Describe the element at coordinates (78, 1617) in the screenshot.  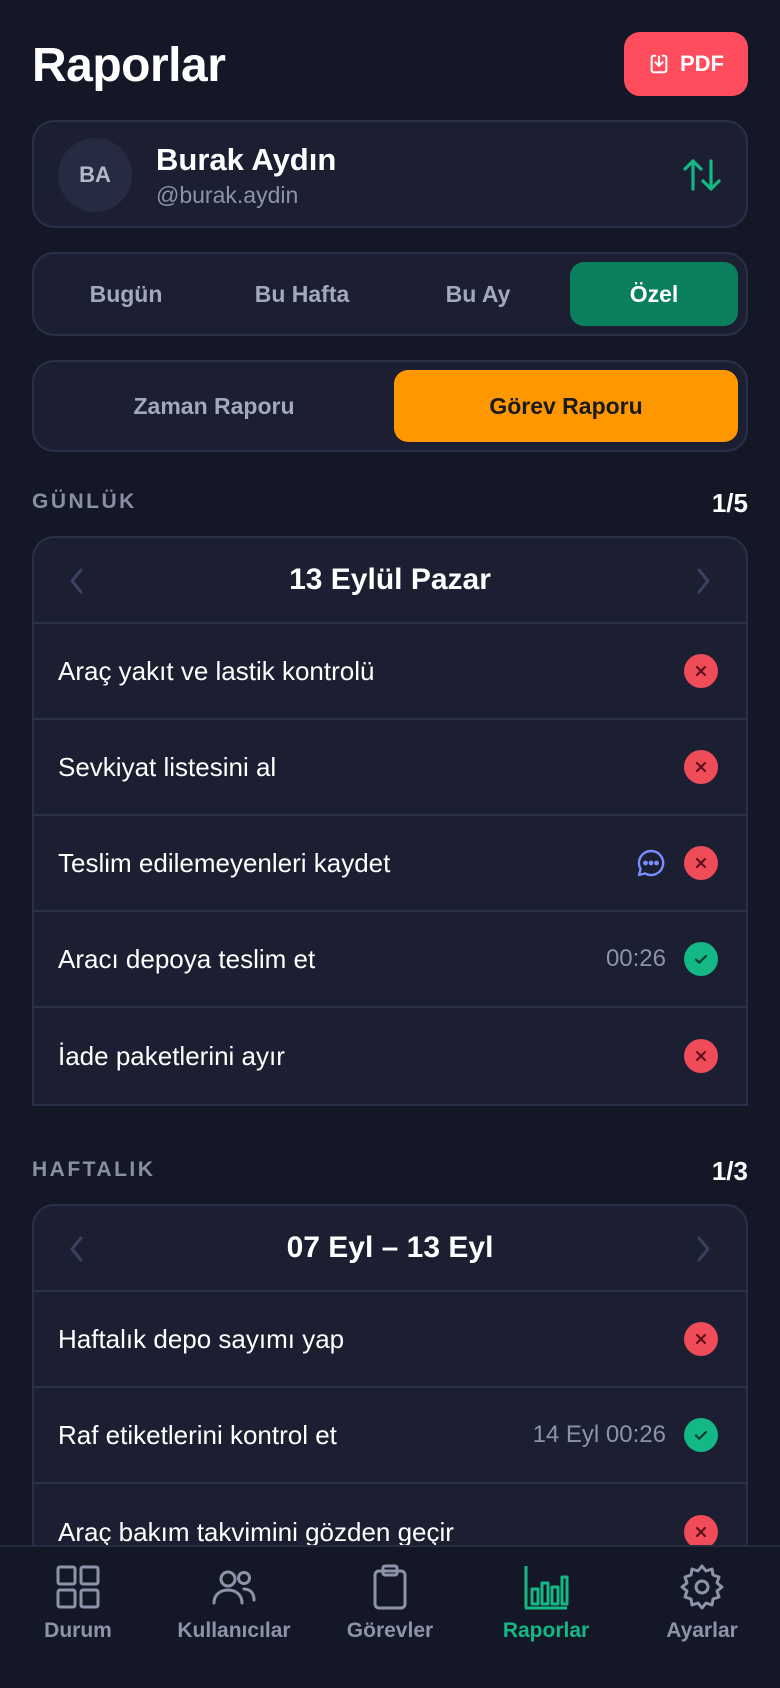
I see `nav-durum: Durum` at that location.